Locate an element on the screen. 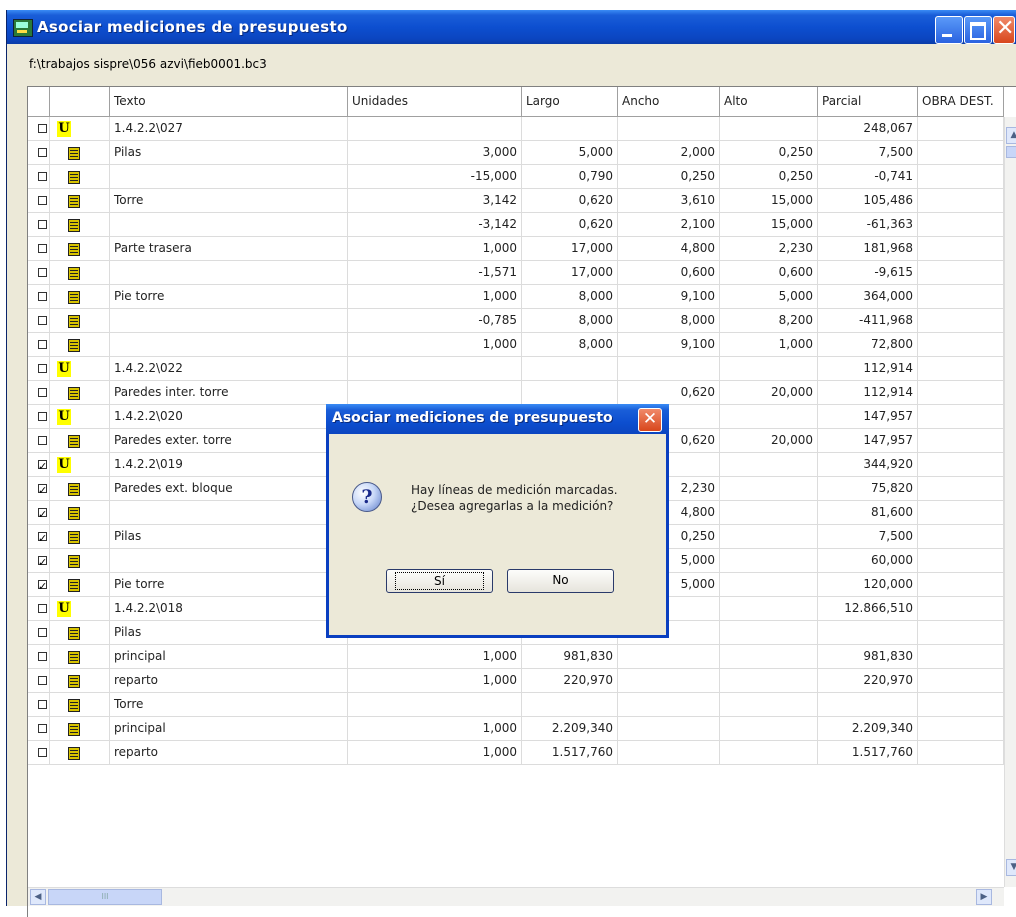 Image resolution: width=1016 pixels, height=917 pixels. cell-check is located at coordinates (39, 657).